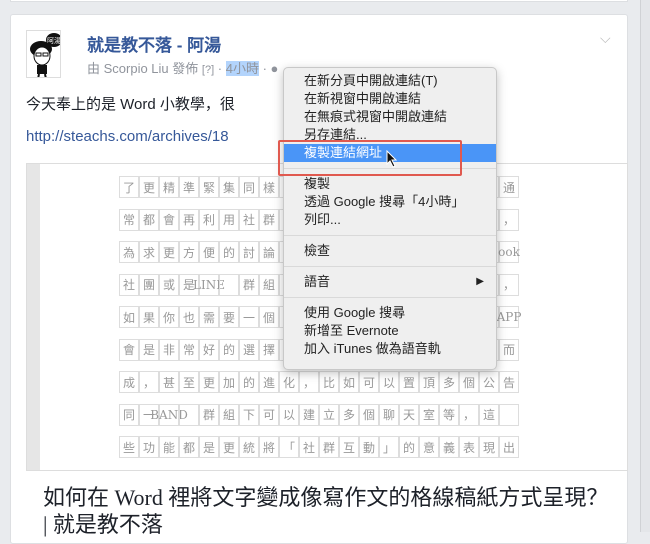 Image resolution: width=650 pixels, height=544 pixels. I want to click on avatar-cartoon-icon: 阿湯, so click(45, 55).